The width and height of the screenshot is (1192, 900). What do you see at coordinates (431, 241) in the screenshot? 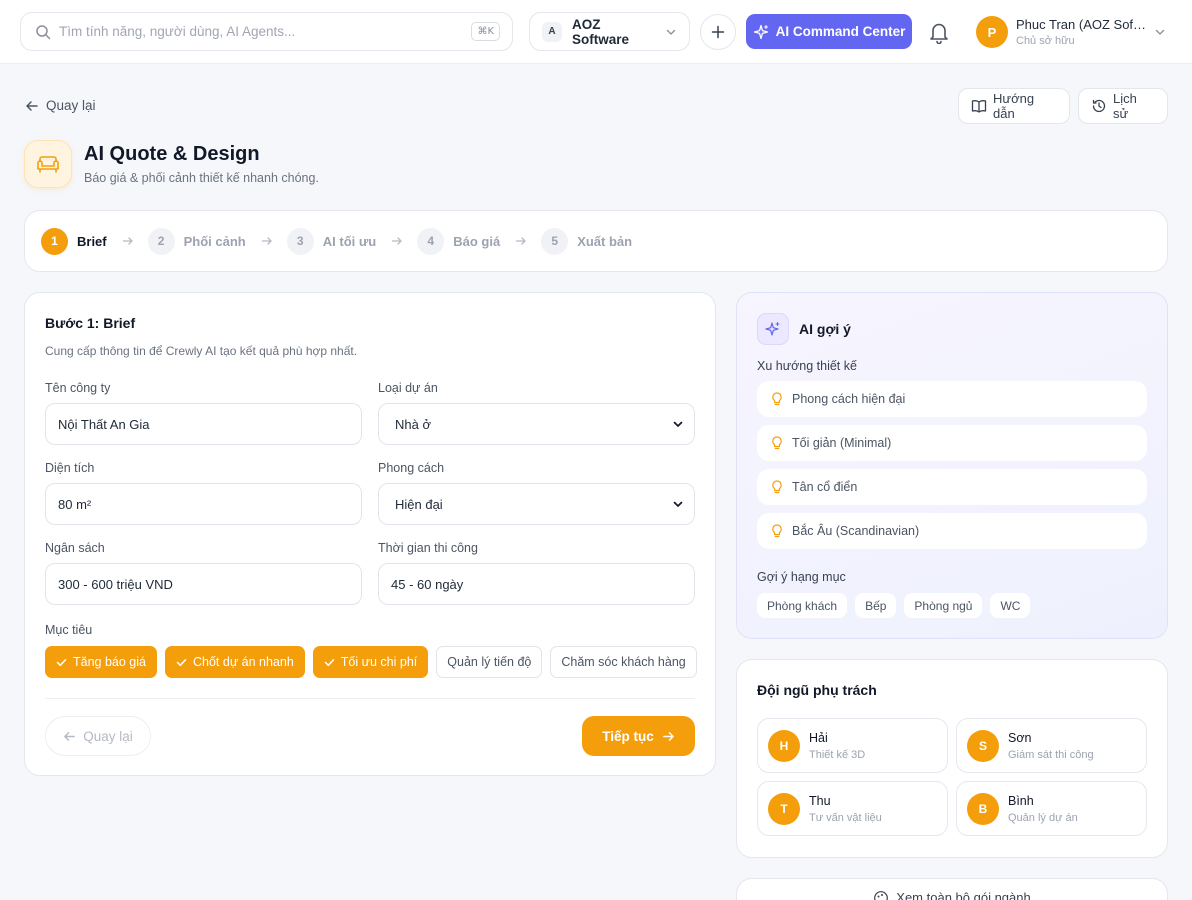
I see `step-number: 4` at bounding box center [431, 241].